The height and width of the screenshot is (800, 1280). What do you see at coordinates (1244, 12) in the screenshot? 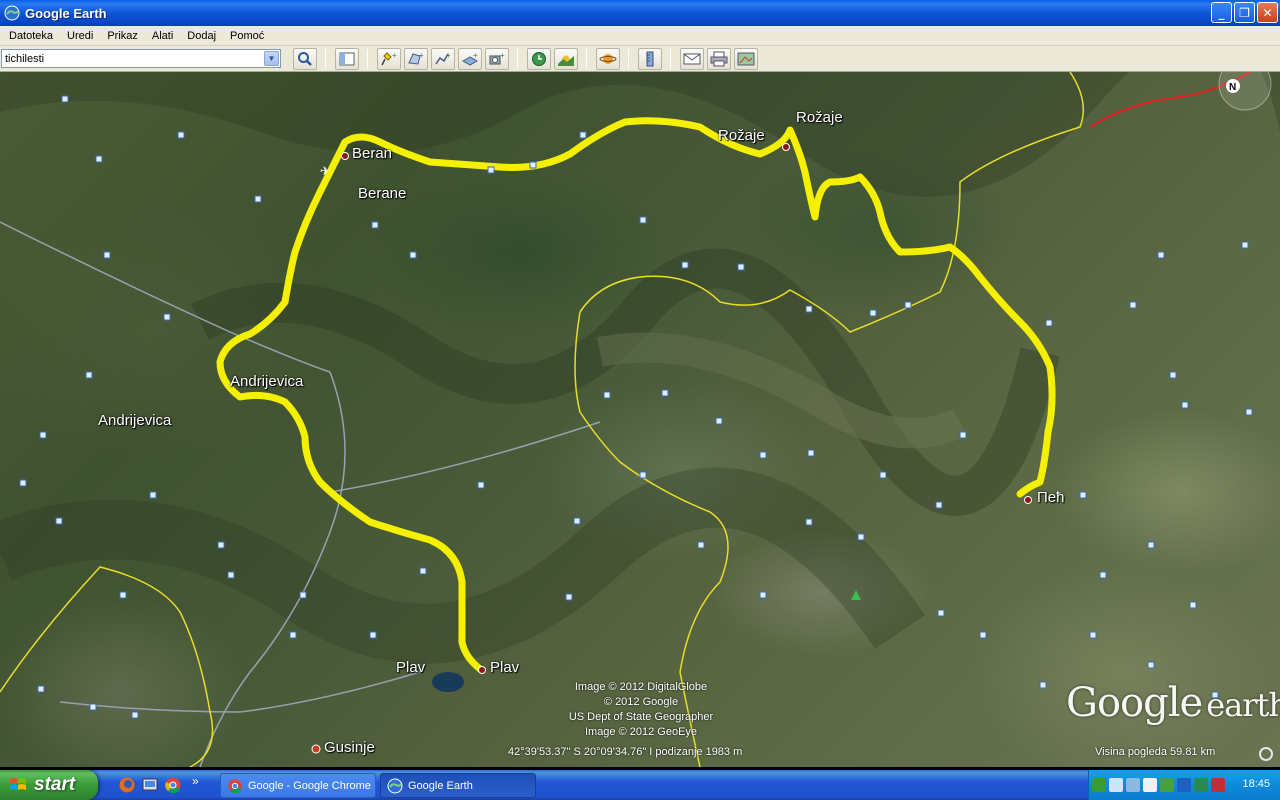
I see `maximize-button: ❐` at bounding box center [1244, 12].